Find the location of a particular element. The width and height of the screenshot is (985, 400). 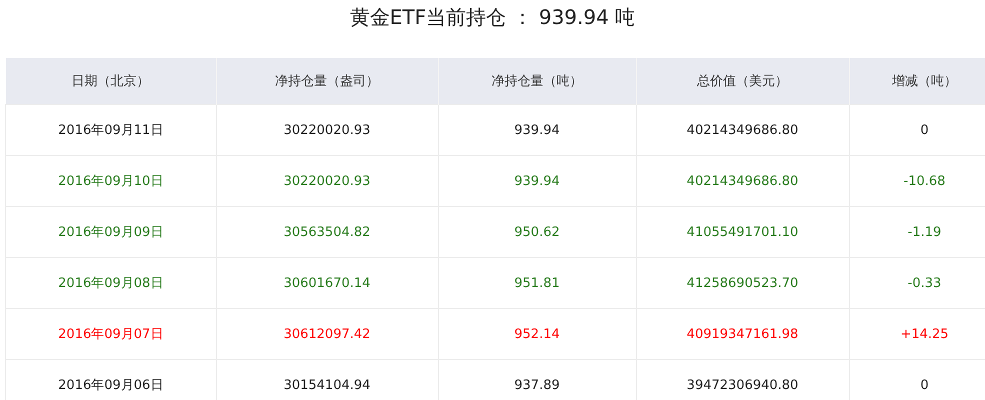

table-cell: 30601670.14 is located at coordinates (327, 283).